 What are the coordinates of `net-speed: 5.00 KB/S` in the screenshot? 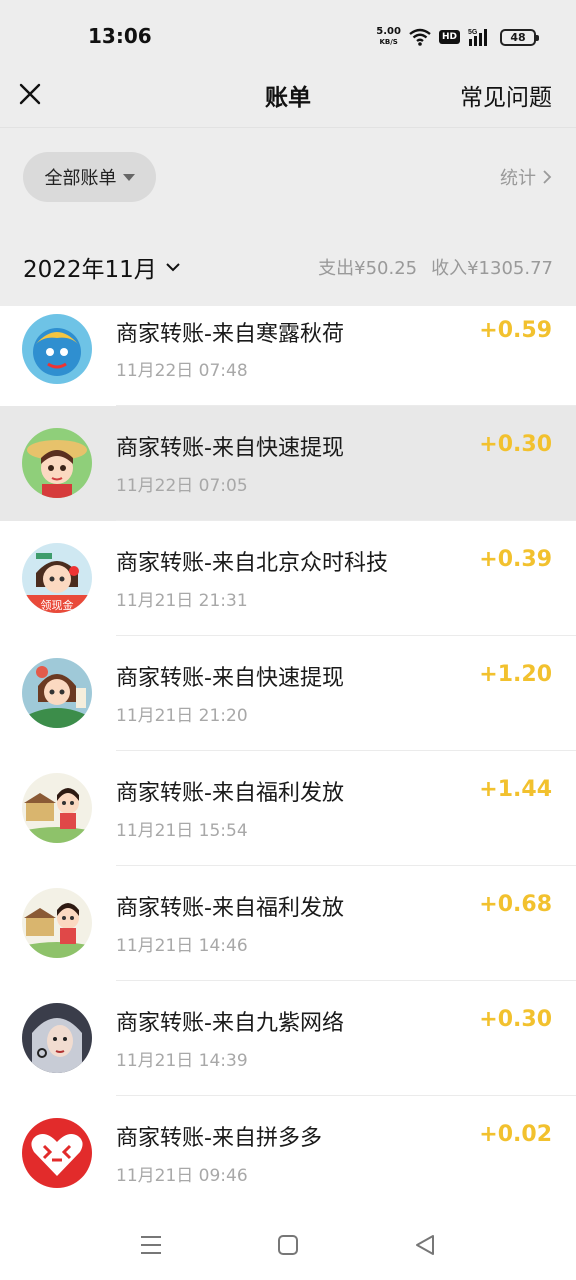 It's located at (388, 36).